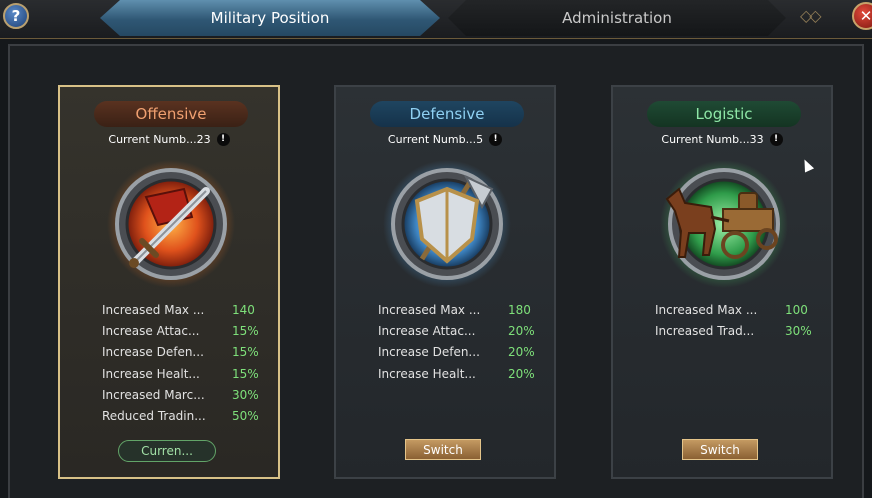 Image resolution: width=872 pixels, height=498 pixels. Describe the element at coordinates (811, 15) in the screenshot. I see `decoration-ornament: ◇◇` at that location.